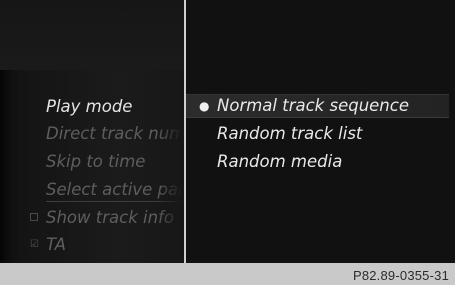  Describe the element at coordinates (114, 190) in the screenshot. I see `menu-item-select-active-partition: Select active partition` at that location.